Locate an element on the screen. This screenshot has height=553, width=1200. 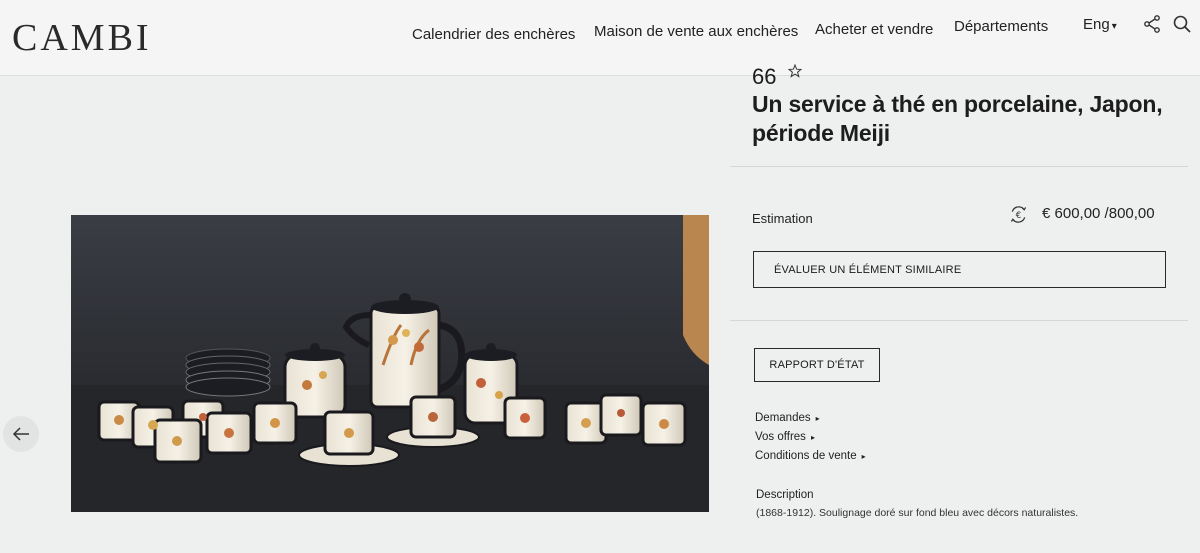
language-label: Eng is located at coordinates (1096, 24).